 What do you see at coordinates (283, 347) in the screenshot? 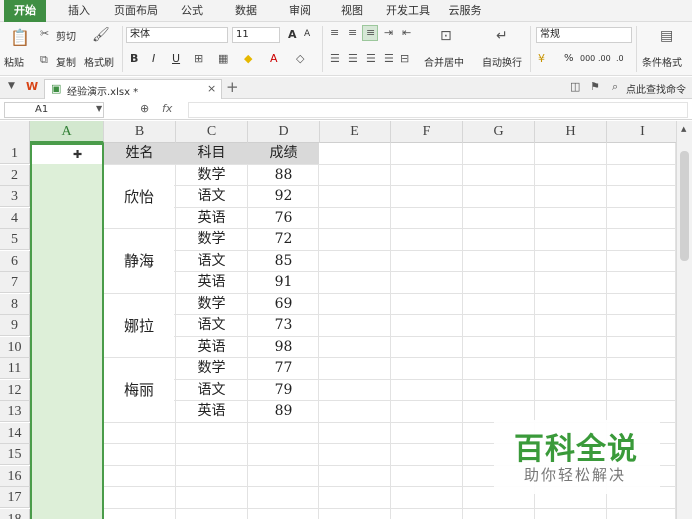
I see `score-cell: 98` at bounding box center [283, 347].